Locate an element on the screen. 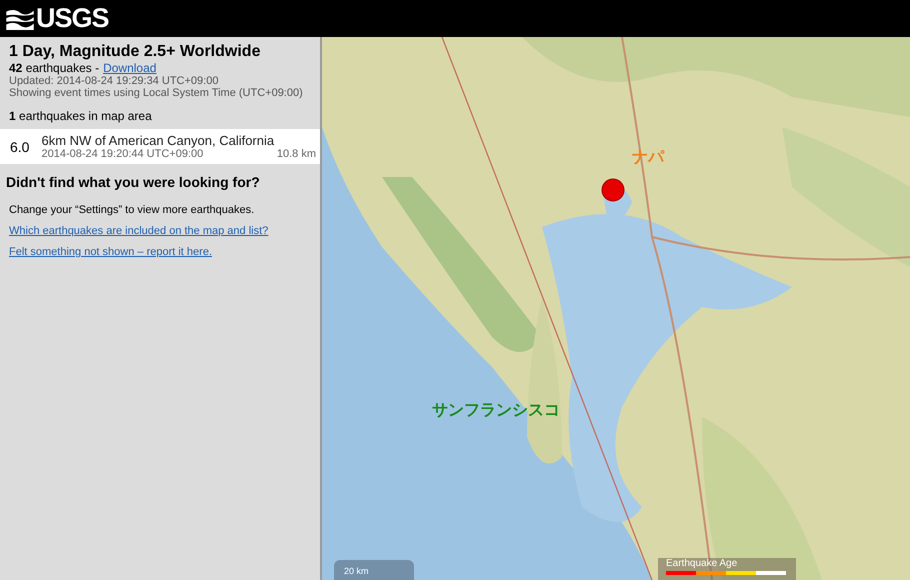  map-annotation: サンフランシスコ is located at coordinates (496, 411).